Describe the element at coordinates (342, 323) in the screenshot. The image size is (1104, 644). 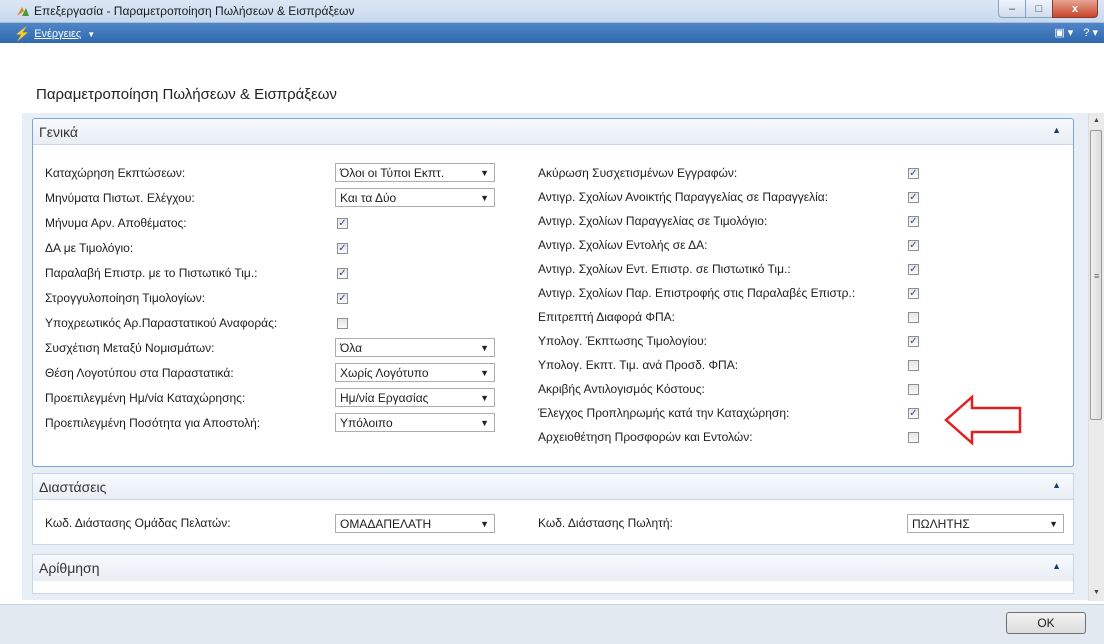
I see `ext-doc-no-mandatory-checkbox` at that location.